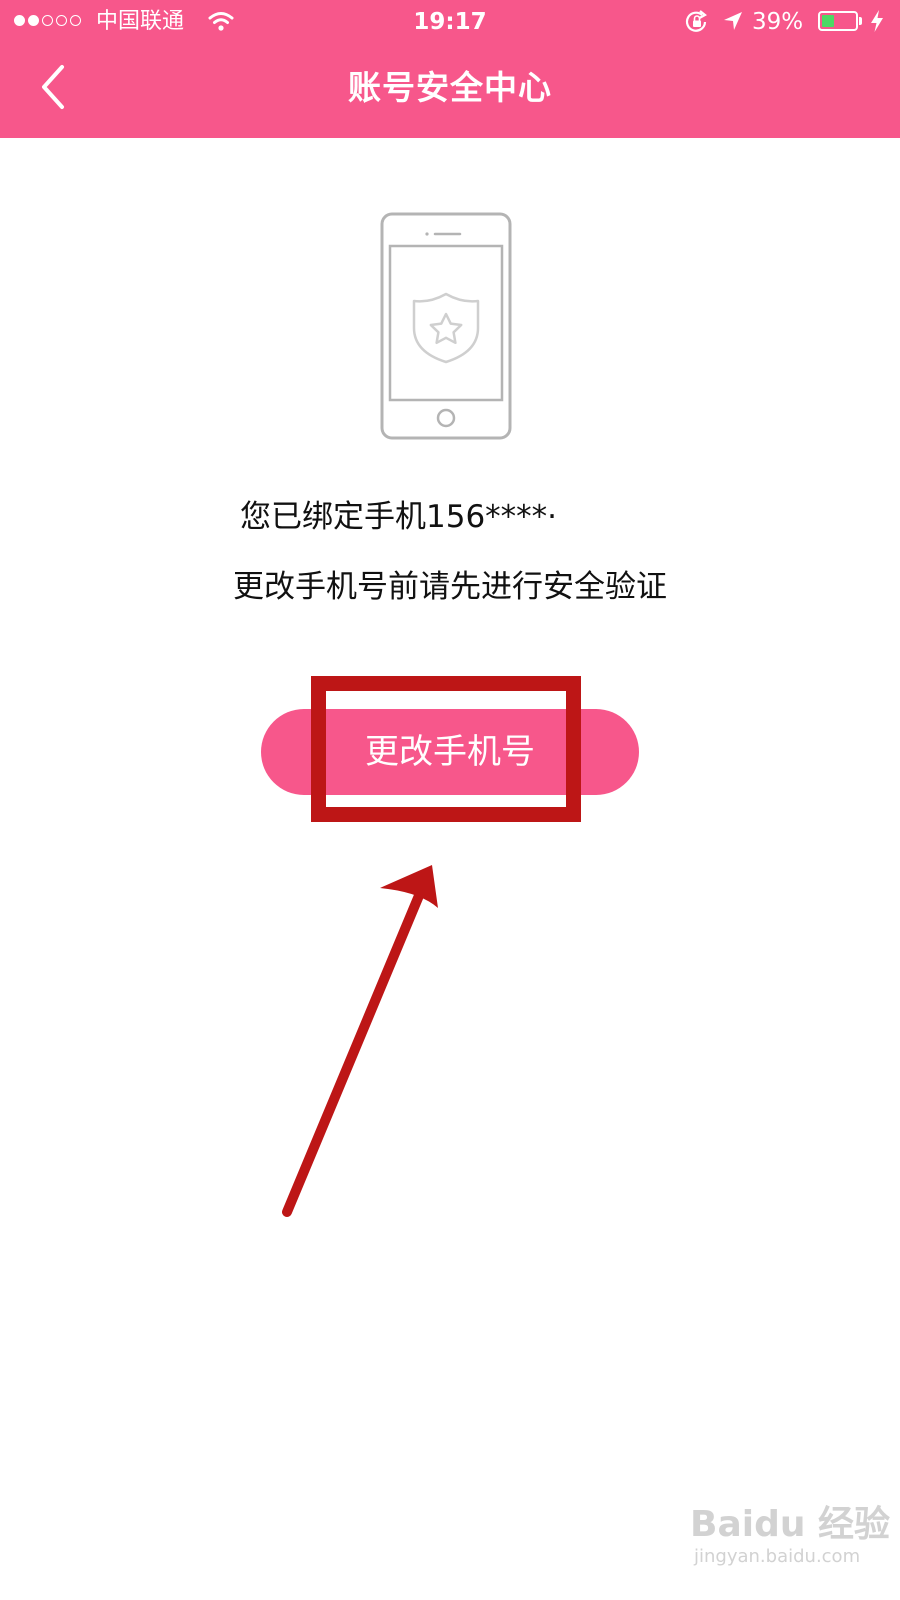  I want to click on navigation-bar: 账号安全中心, so click(450, 91).